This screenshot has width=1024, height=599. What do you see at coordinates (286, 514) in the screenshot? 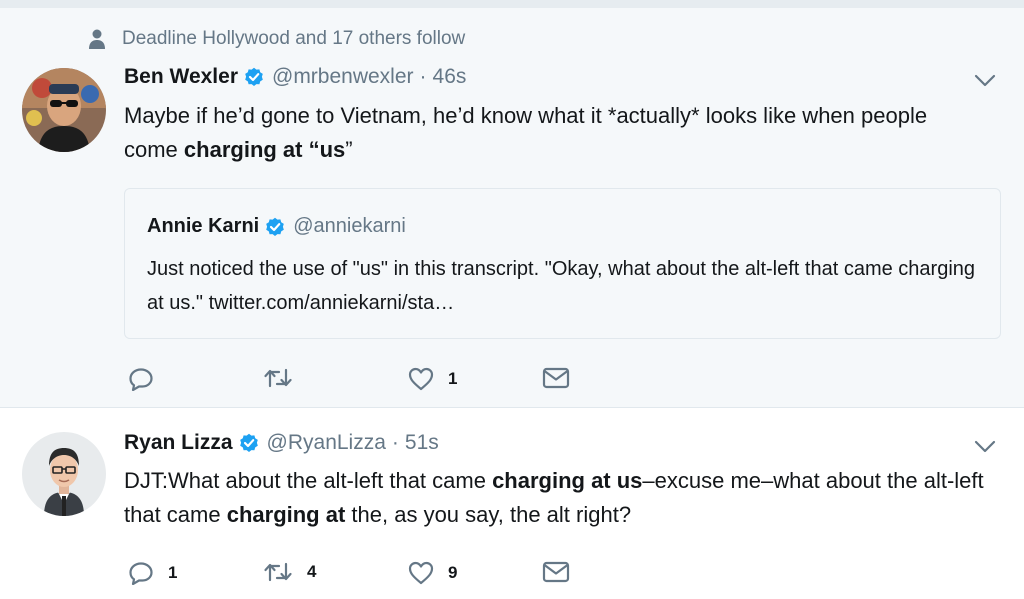
I see `tweet-text-bold: charging at` at bounding box center [286, 514].